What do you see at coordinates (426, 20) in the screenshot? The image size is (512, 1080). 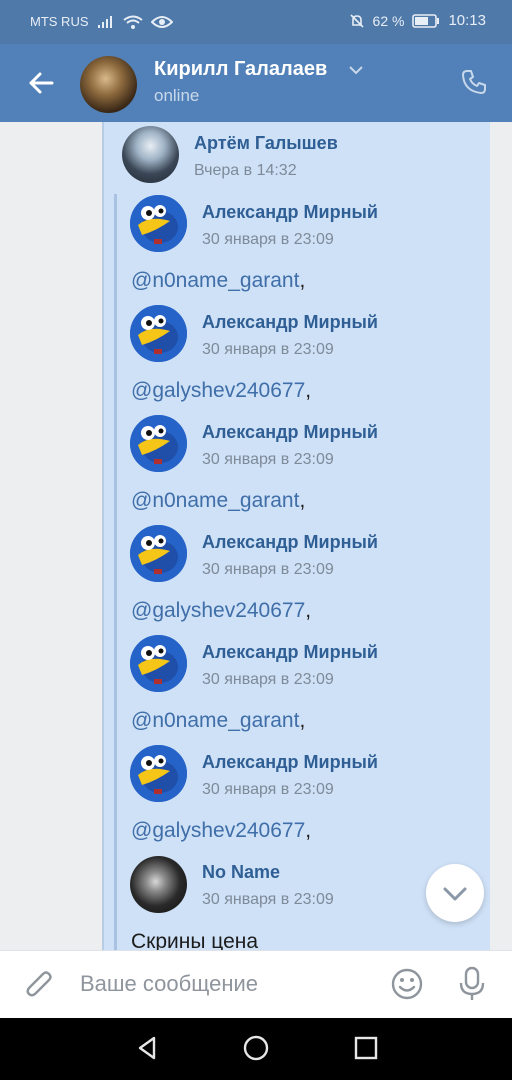 I see `battery-icon` at bounding box center [426, 20].